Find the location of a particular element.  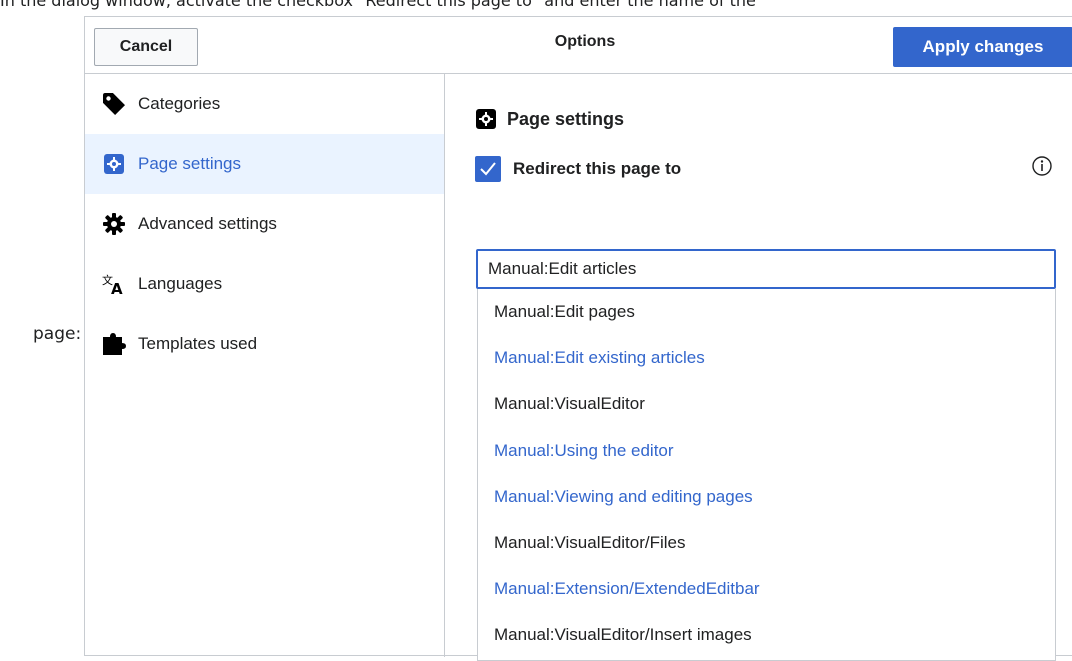

redirect-label: Redirect this page to is located at coordinates (597, 168).